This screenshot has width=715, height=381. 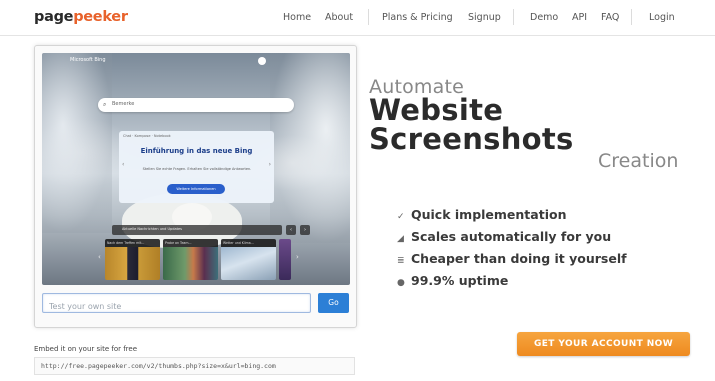 I want to click on hero-line-screenshots: Screenshots, so click(x=471, y=139).